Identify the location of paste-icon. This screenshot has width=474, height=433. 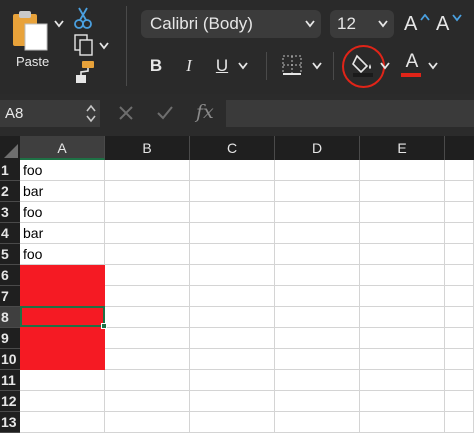
(31, 30).